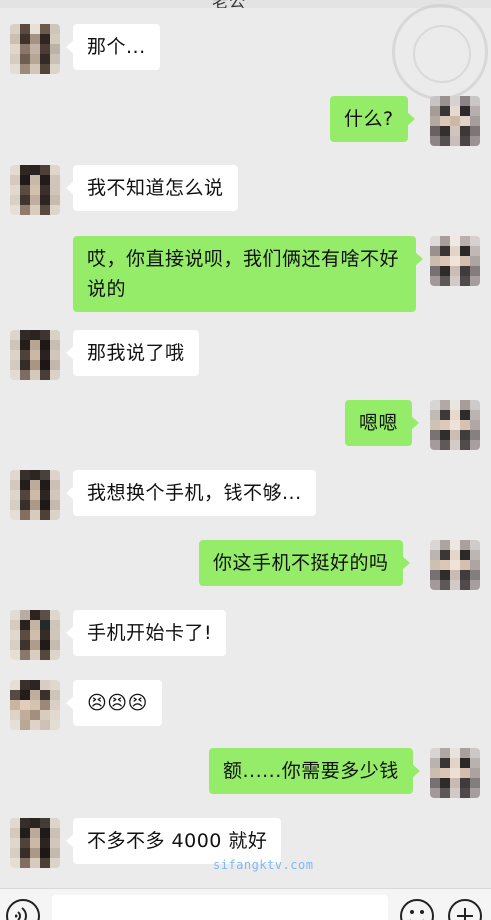 The image size is (491, 920). I want to click on message-row: 你这手机不挺好的吗, so click(245, 567).